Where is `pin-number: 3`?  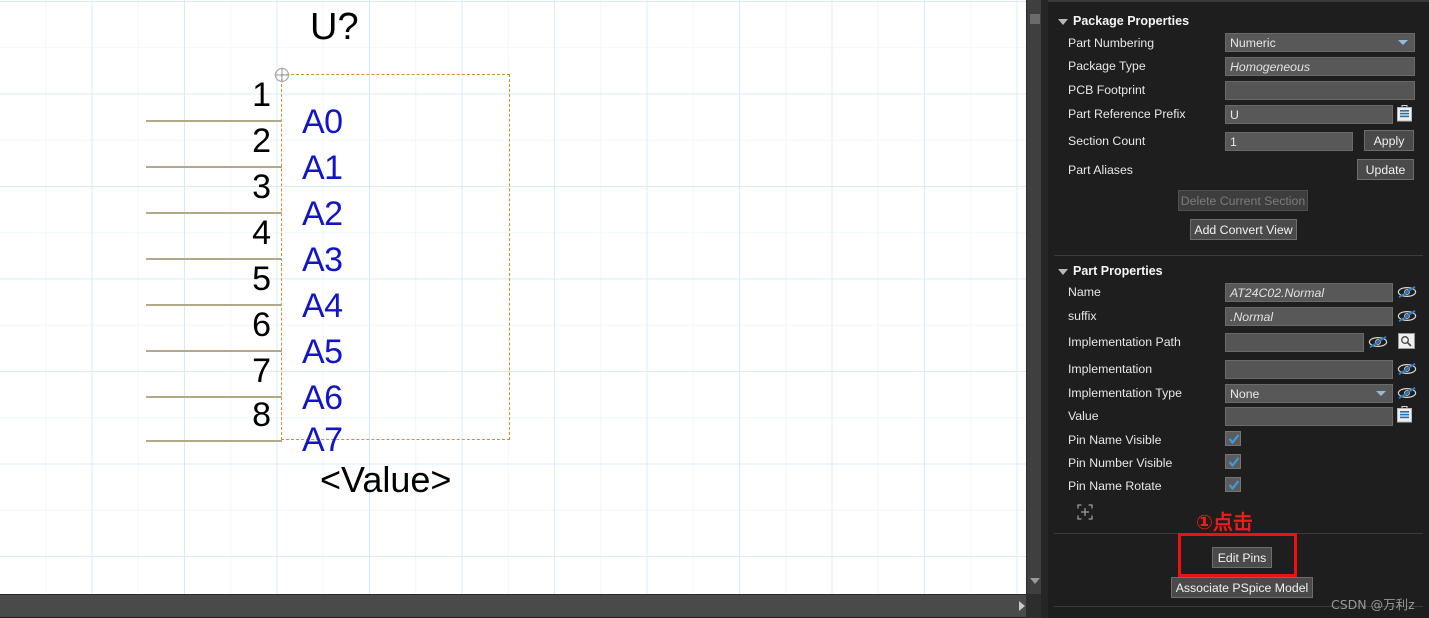
pin-number: 3 is located at coordinates (261, 187).